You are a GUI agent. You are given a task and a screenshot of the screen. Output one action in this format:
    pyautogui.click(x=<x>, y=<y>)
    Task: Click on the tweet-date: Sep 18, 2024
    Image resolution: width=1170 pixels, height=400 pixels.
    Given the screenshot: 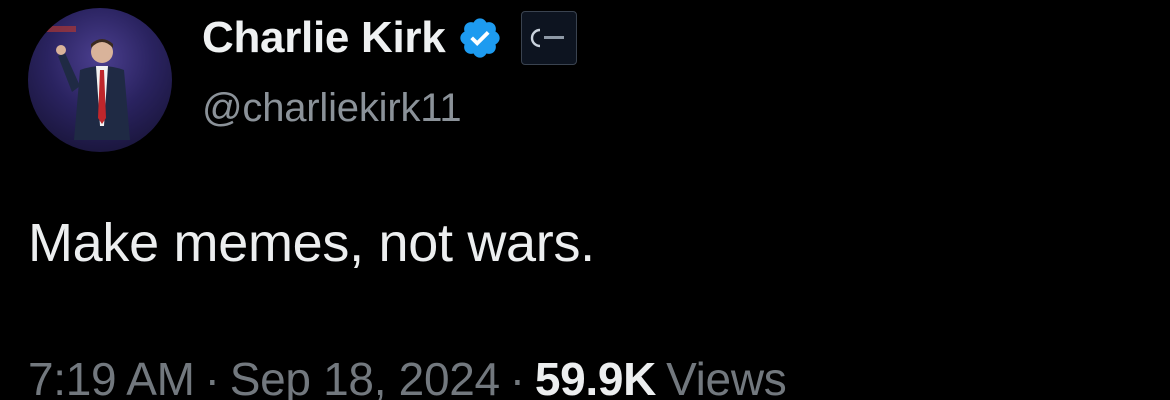 What is the action you would take?
    pyautogui.click(x=365, y=376)
    